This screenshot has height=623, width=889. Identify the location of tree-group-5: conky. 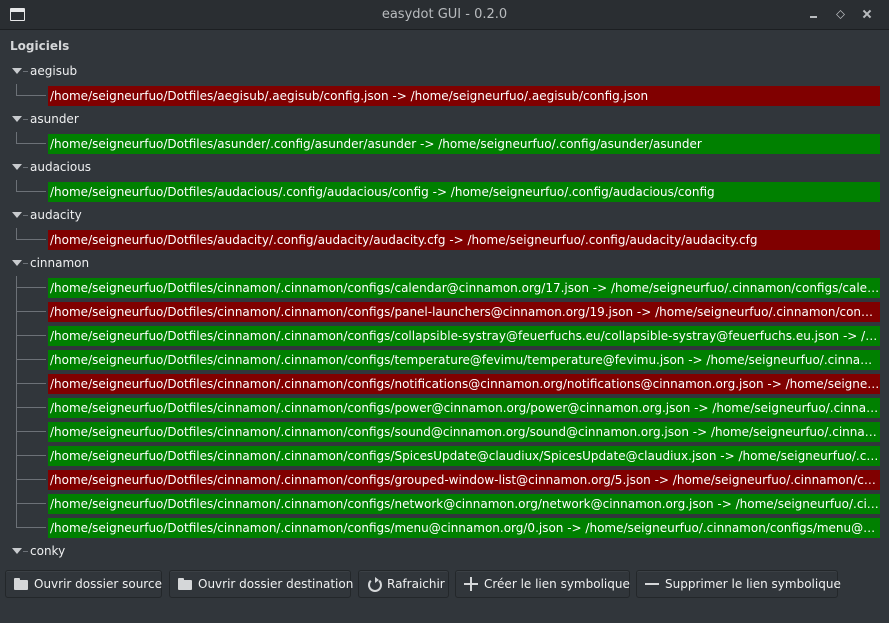
(444, 551).